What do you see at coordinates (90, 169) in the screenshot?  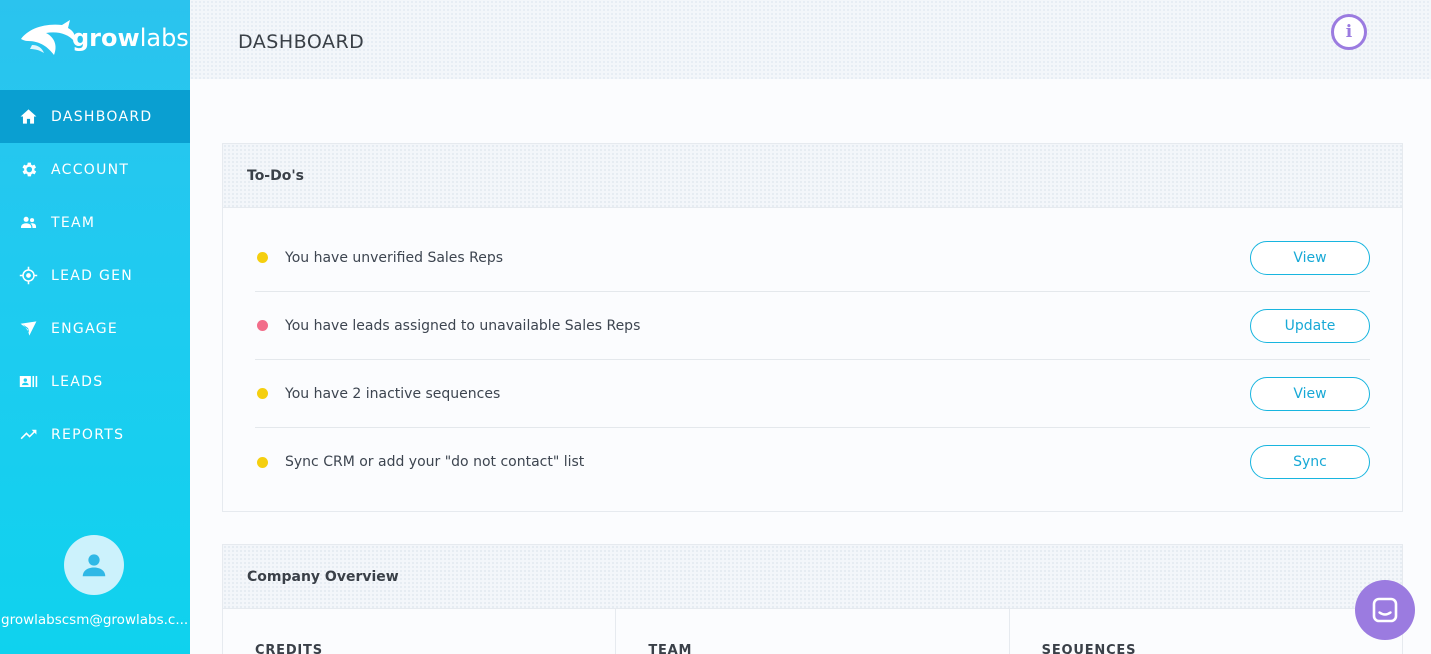 I see `sidebar-item-label: ACCOUNT` at bounding box center [90, 169].